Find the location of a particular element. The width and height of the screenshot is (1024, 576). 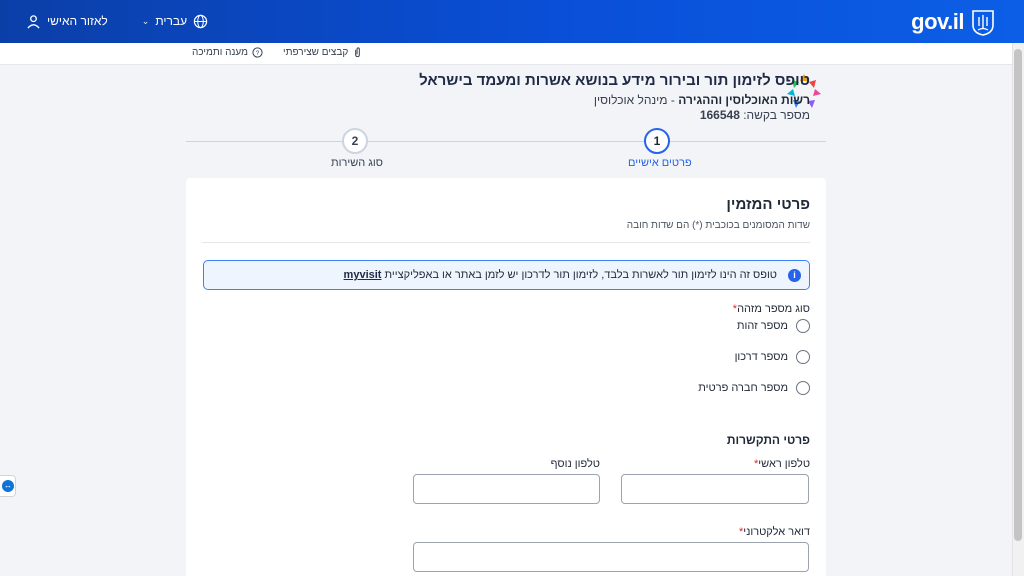

language-label: עברית is located at coordinates (171, 21).